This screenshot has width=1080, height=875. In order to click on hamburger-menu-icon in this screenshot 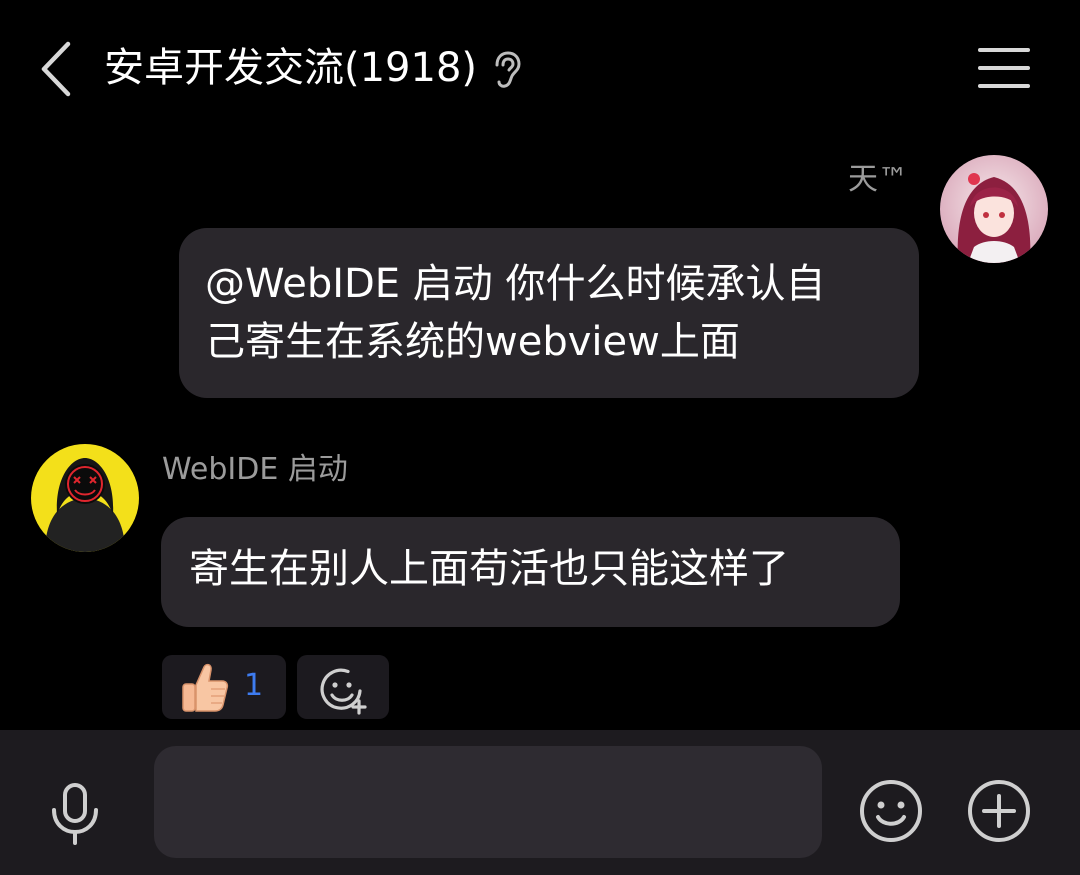, I will do `click(1004, 68)`.